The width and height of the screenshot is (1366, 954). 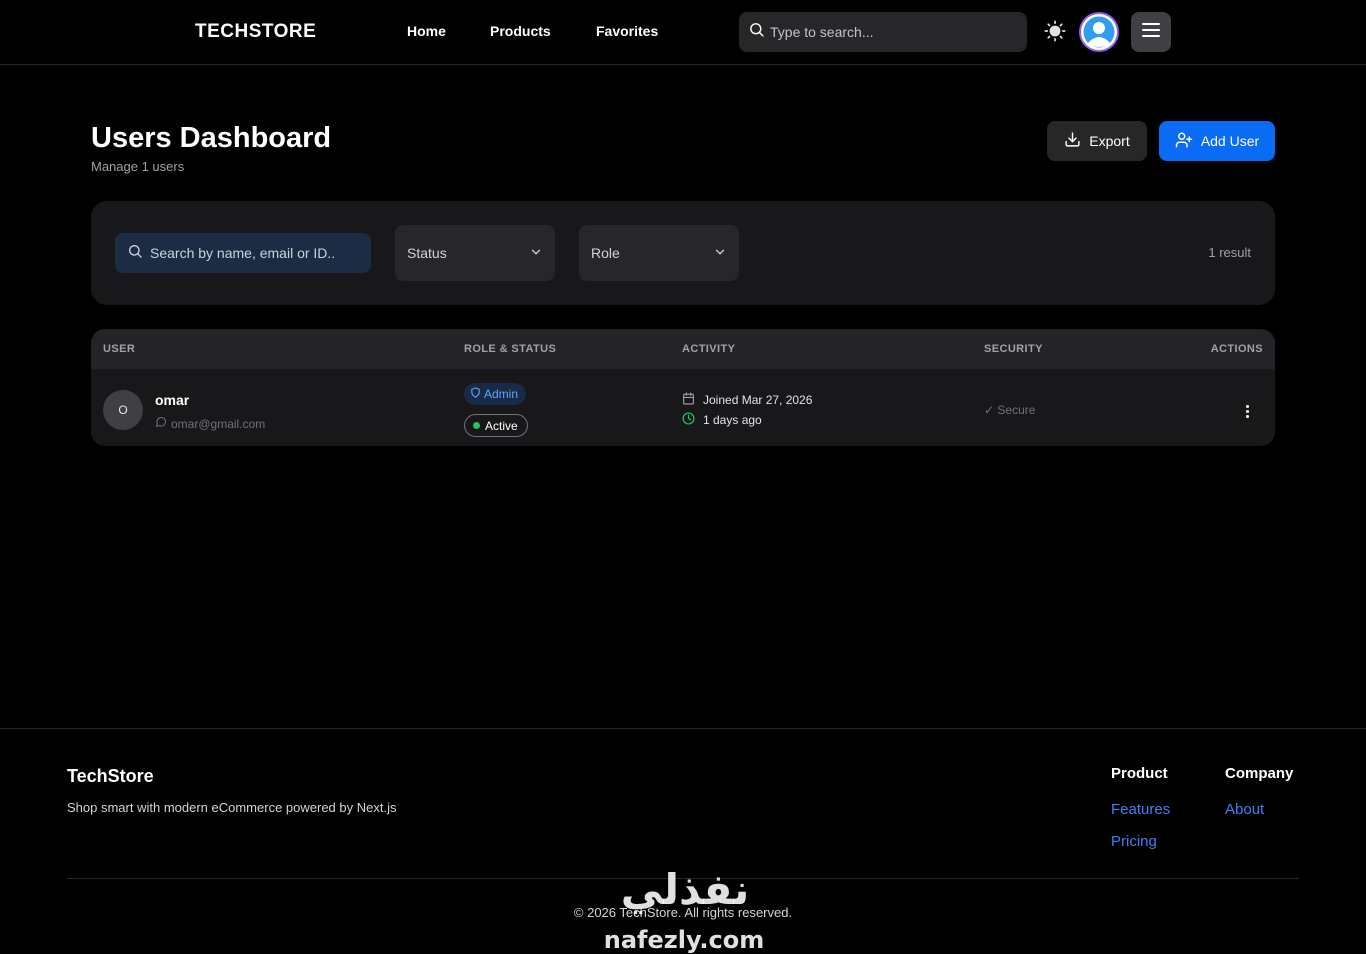 What do you see at coordinates (683, 912) in the screenshot?
I see `copyright: © 2026 TechStore. All rights reserved.` at bounding box center [683, 912].